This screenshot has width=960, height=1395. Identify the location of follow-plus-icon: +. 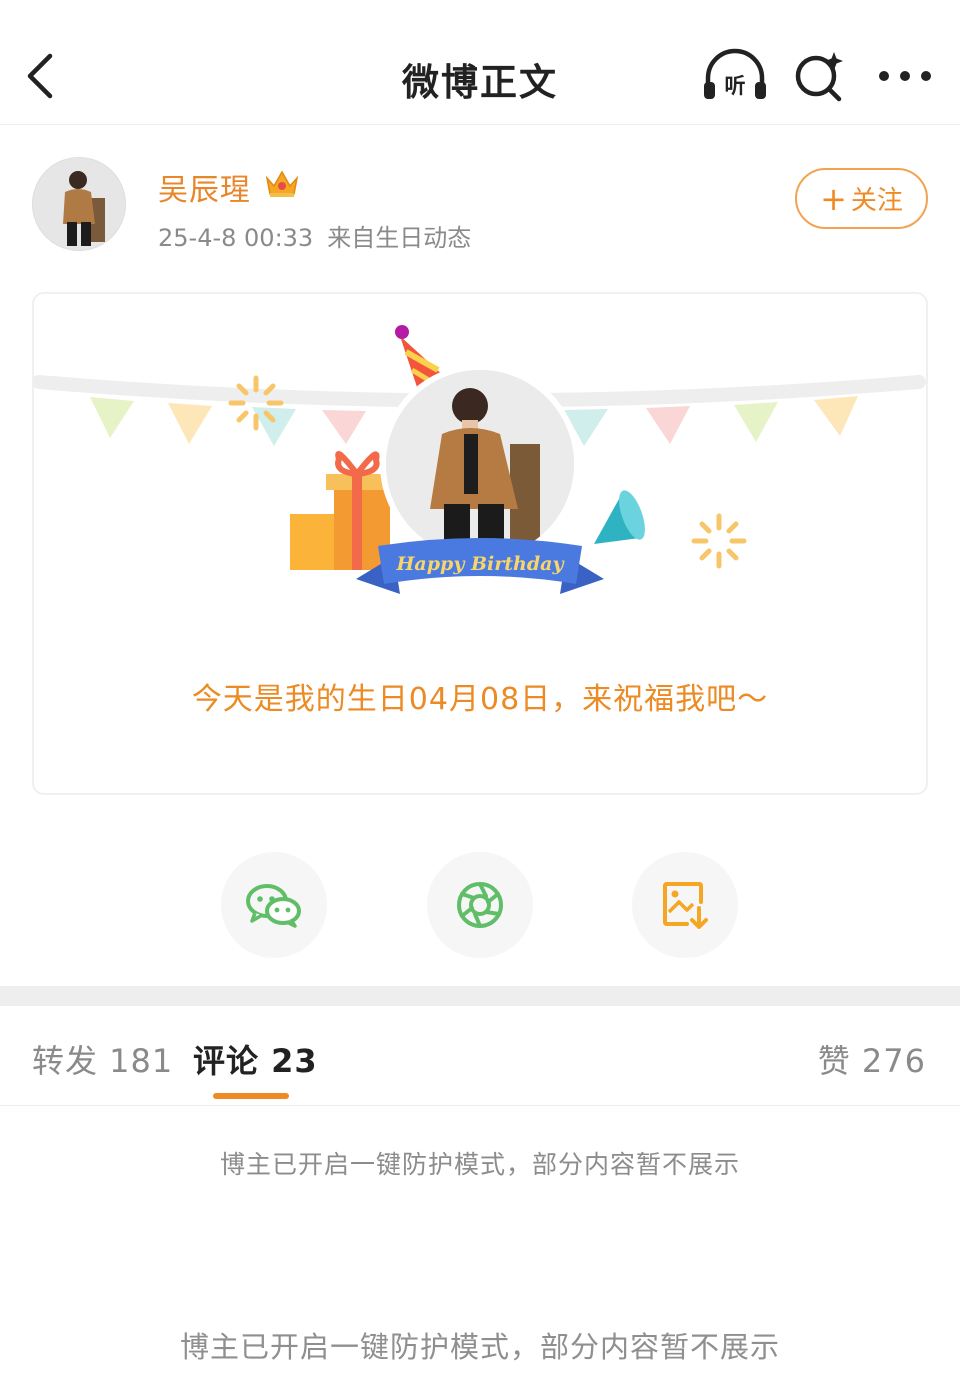
(833, 198).